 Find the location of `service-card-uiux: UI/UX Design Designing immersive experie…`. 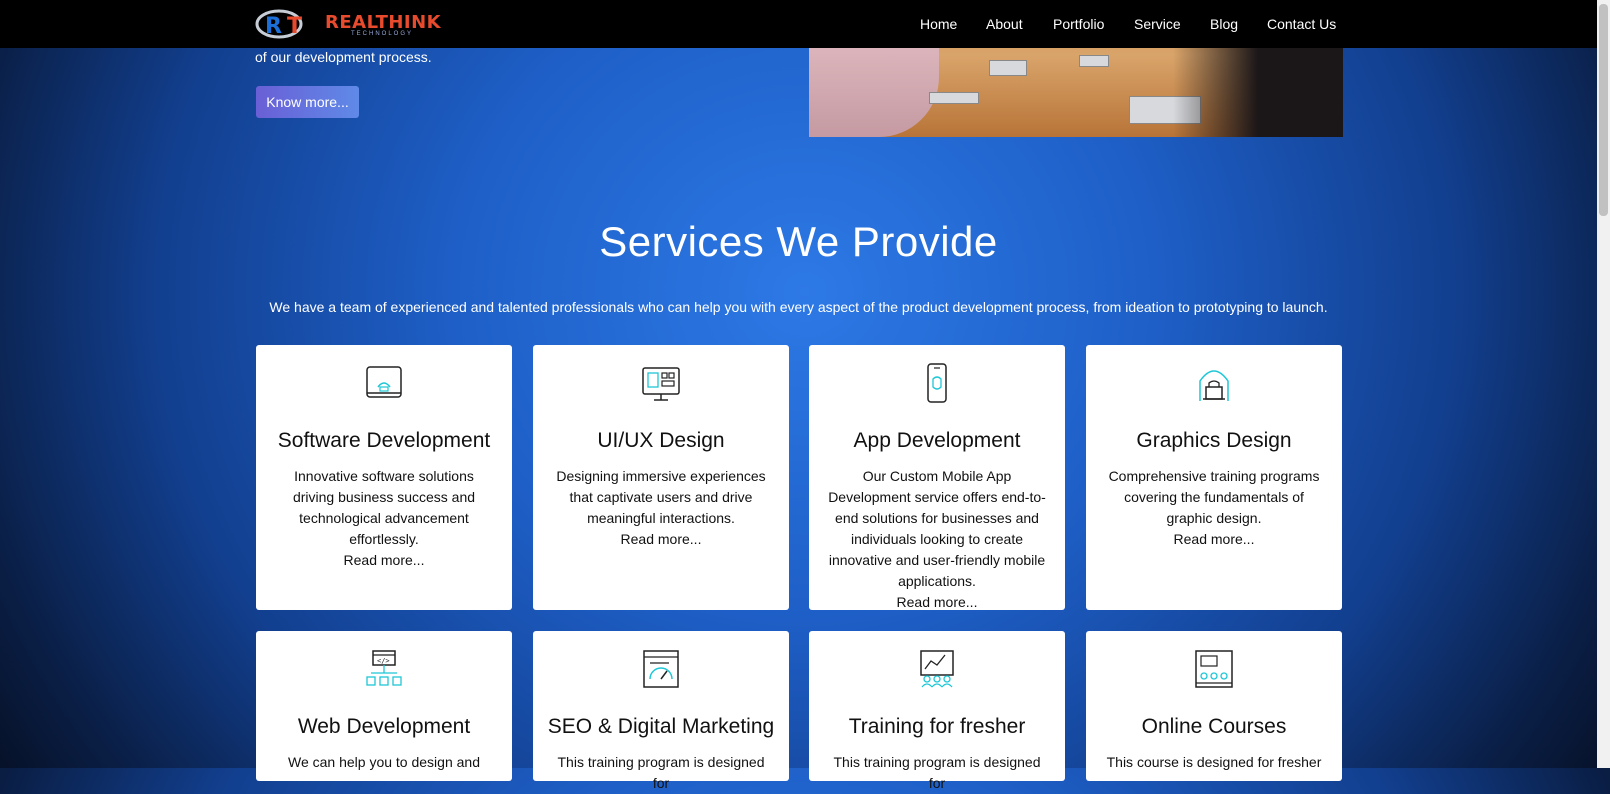

service-card-uiux: UI/UX Design Designing immersive experie… is located at coordinates (661, 477).